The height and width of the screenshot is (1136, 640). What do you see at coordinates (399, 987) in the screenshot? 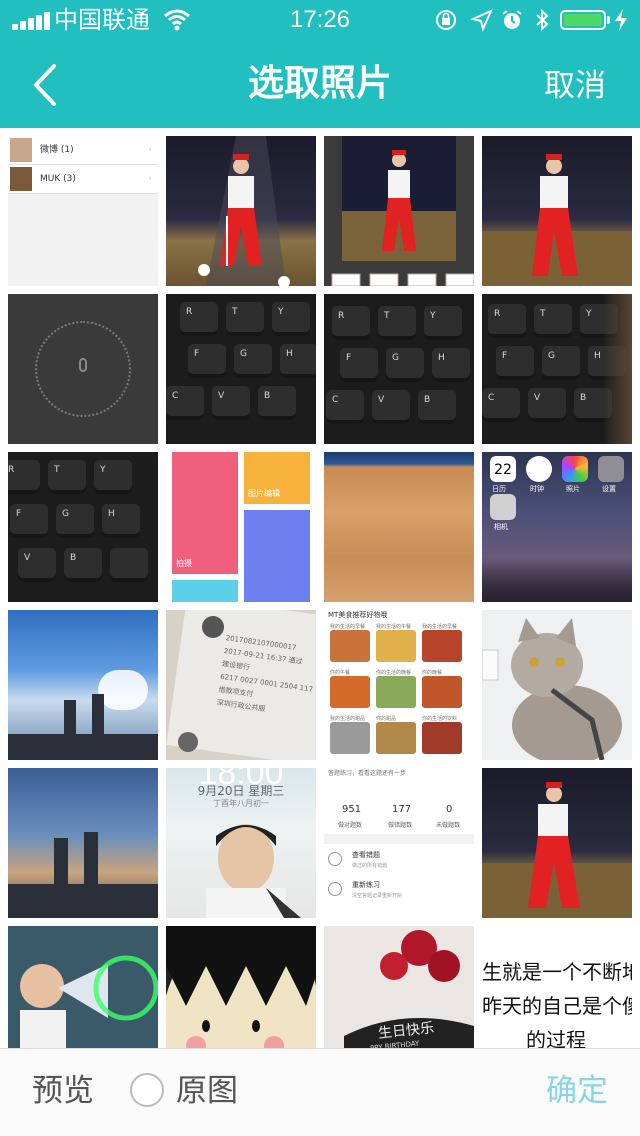
I see `photo-thumbnail: 生日快乐 PPY BIRTHDAY` at bounding box center [399, 987].